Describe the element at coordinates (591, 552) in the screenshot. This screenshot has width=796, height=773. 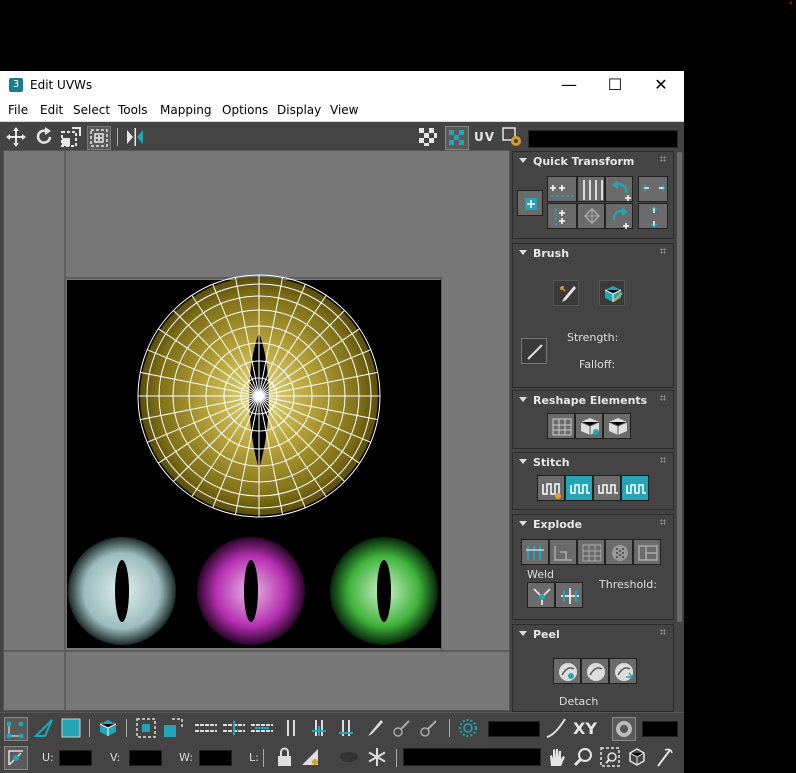
I see `explode-grid-button` at that location.